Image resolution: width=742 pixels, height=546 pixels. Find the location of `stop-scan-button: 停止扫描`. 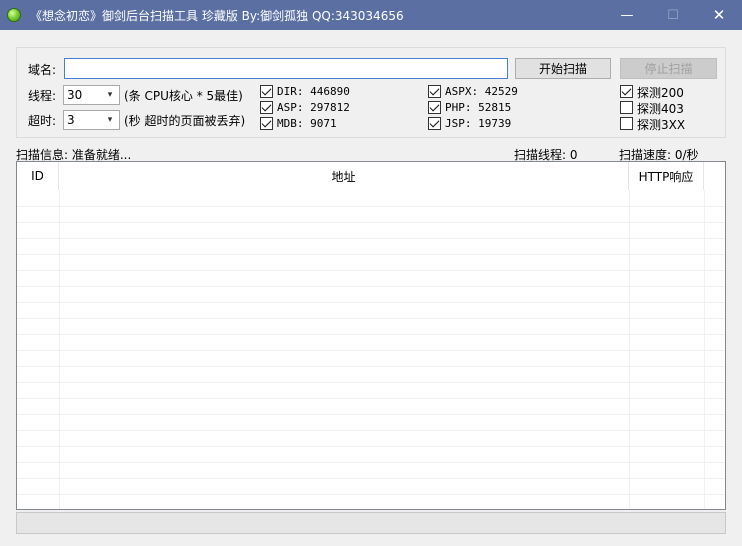

stop-scan-button: 停止扫描 is located at coordinates (668, 68).